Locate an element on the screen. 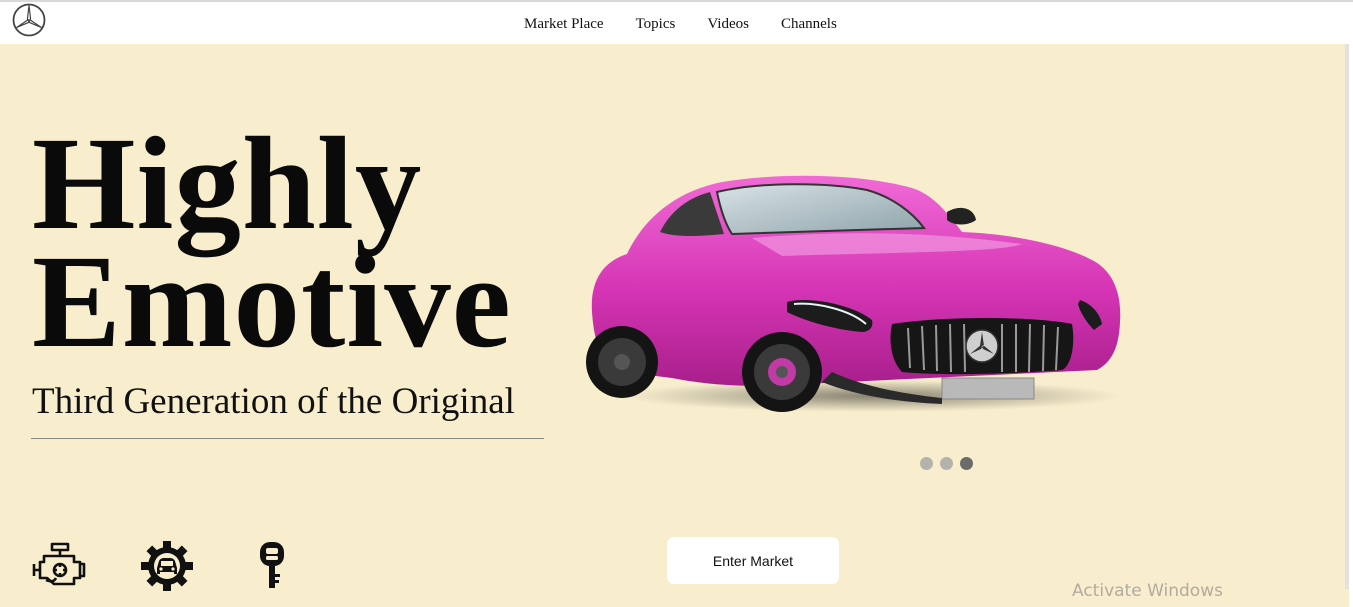 The image size is (1353, 607). nav-topics: Topics is located at coordinates (656, 24).